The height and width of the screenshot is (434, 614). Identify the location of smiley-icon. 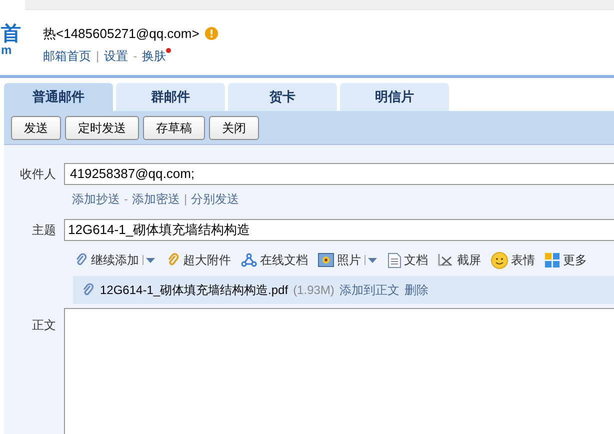
(499, 260).